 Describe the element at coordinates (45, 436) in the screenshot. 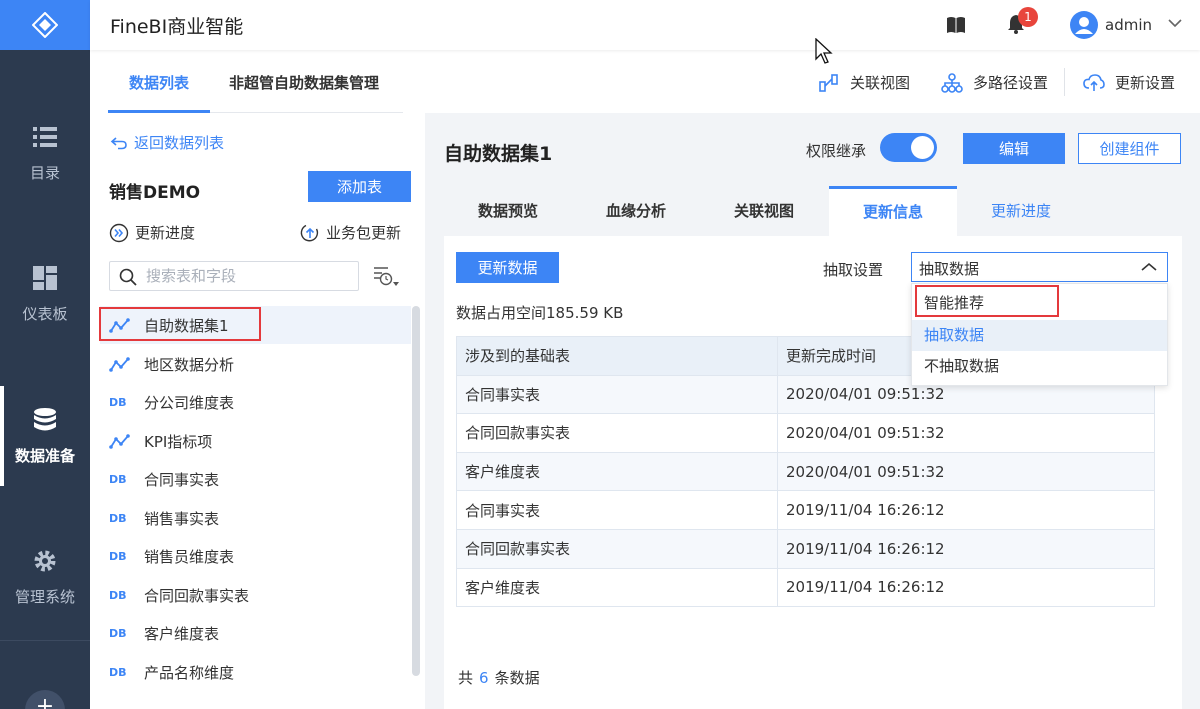

I see `nav-item-data-prep: 数据准备` at that location.